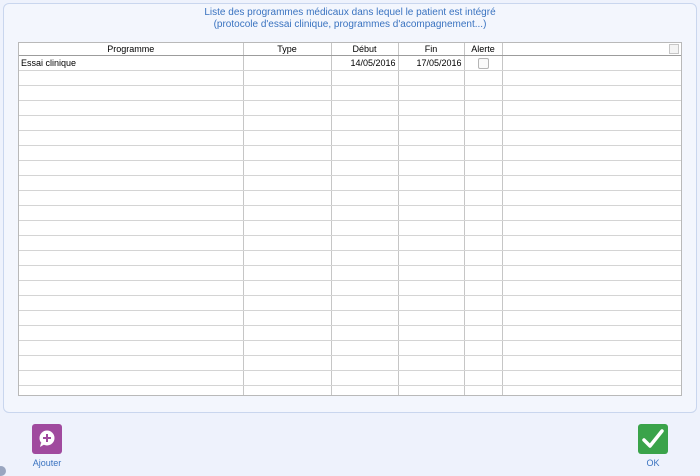 Image resolution: width=700 pixels, height=476 pixels. I want to click on column-header-type: Type, so click(287, 49).